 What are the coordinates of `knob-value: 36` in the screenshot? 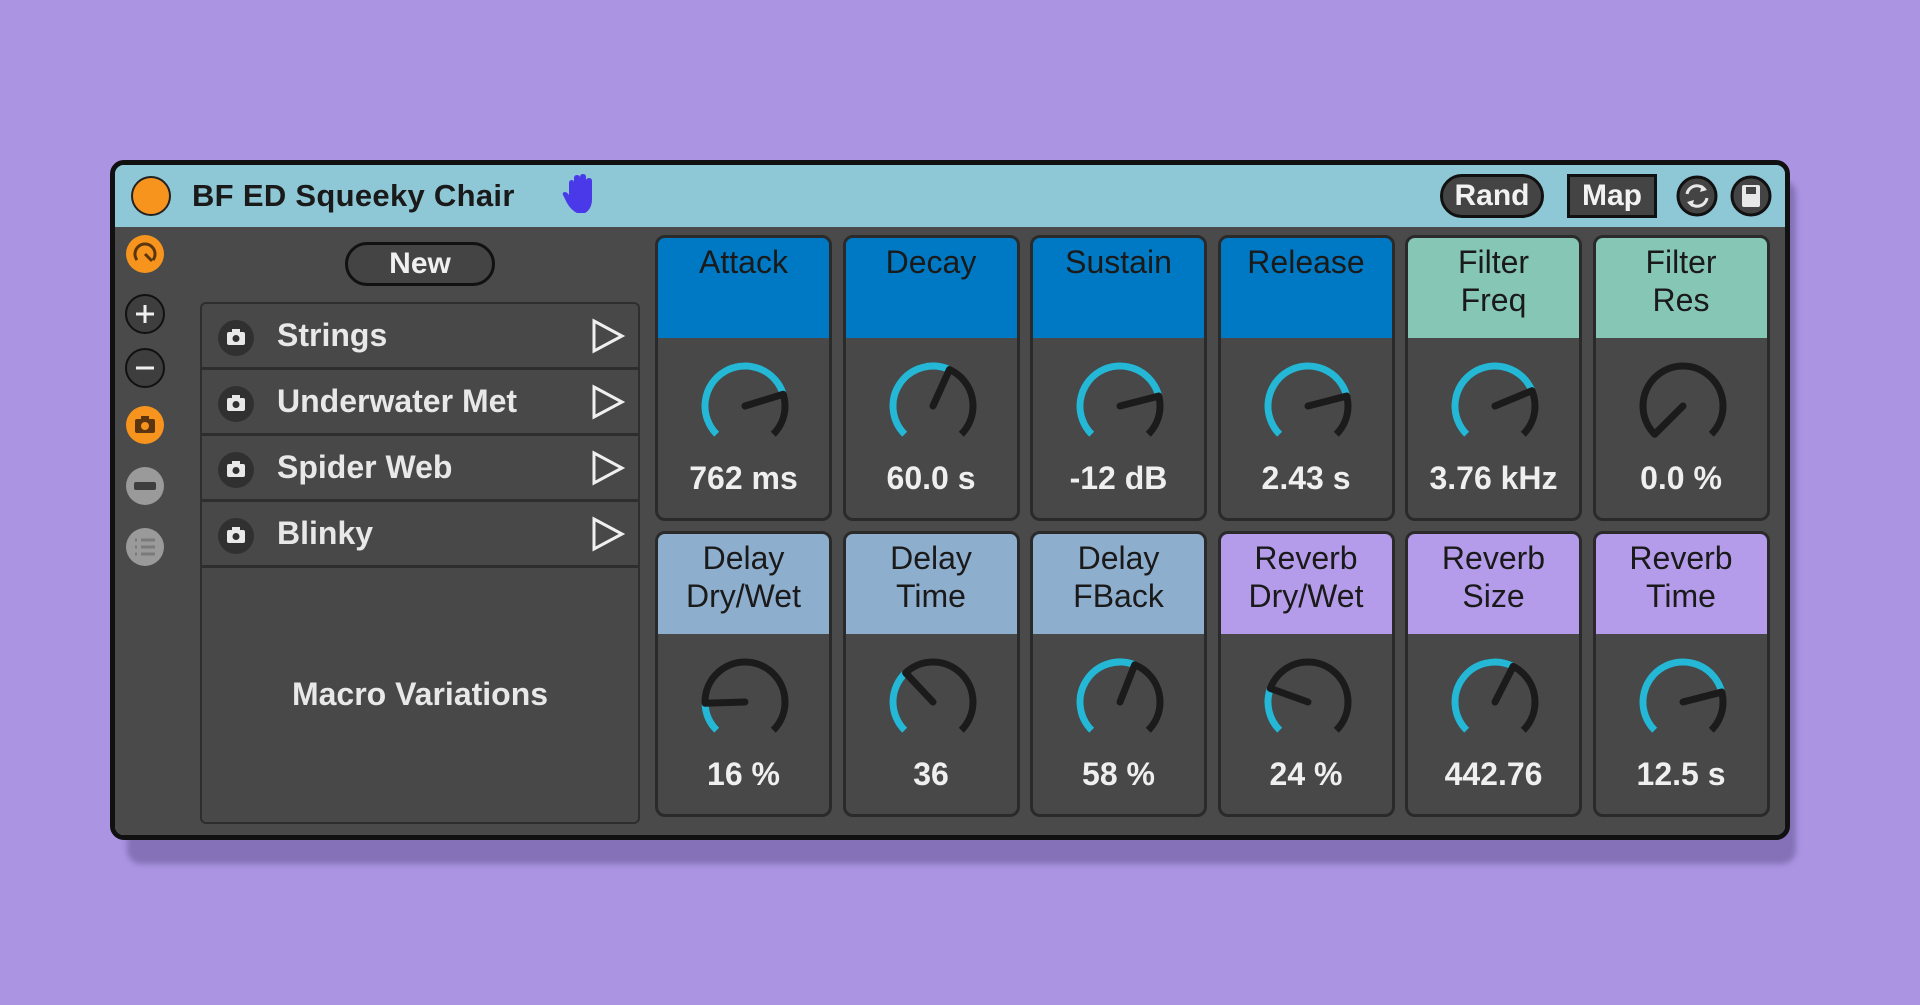 It's located at (931, 774).